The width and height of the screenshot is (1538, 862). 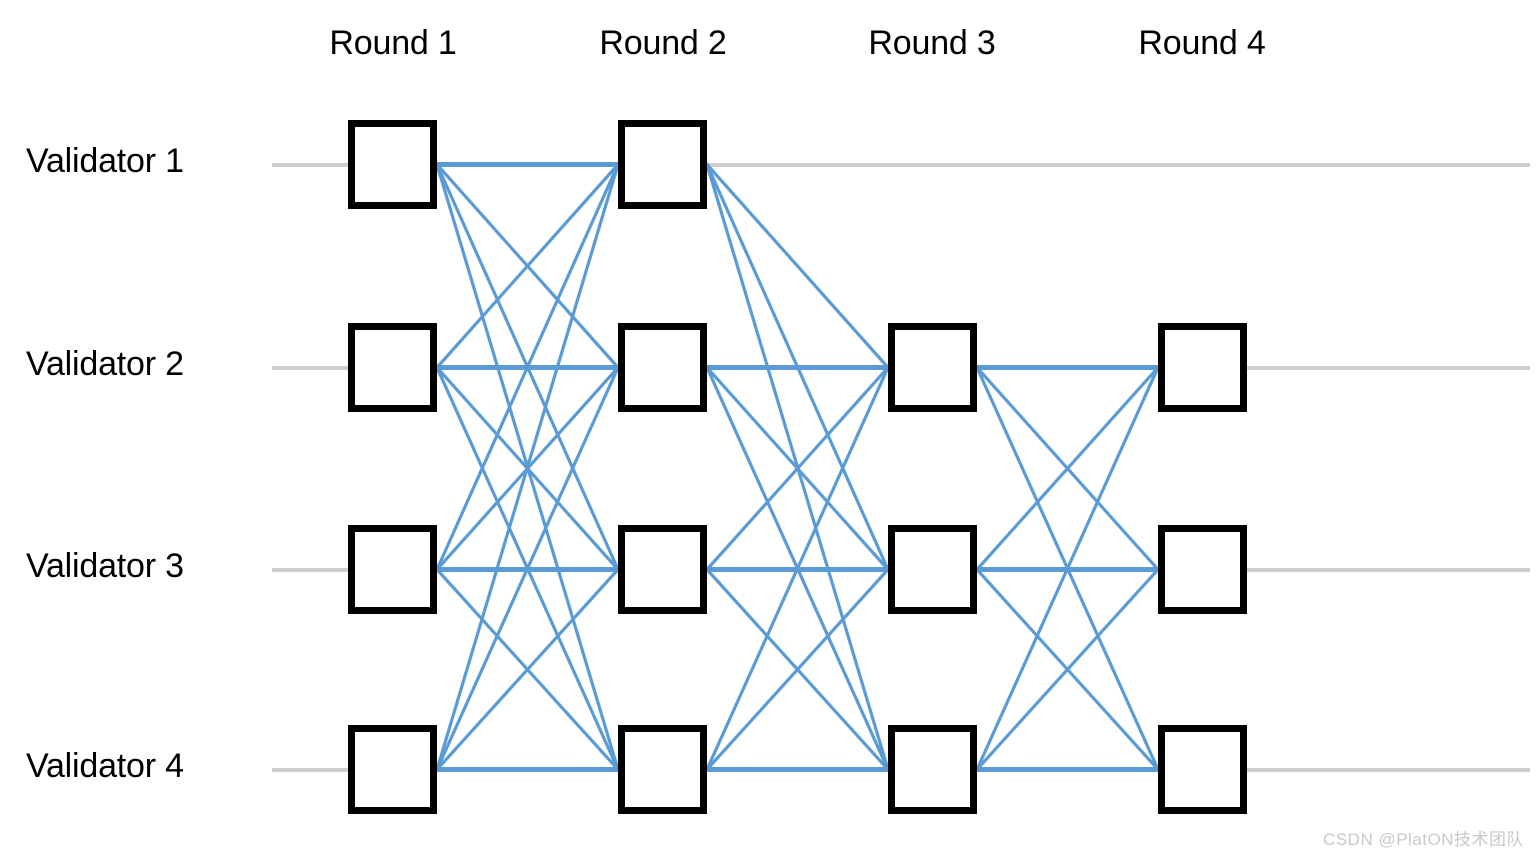 What do you see at coordinates (1423, 839) in the screenshot?
I see `watermark: CSDN @PlatON技术团队` at bounding box center [1423, 839].